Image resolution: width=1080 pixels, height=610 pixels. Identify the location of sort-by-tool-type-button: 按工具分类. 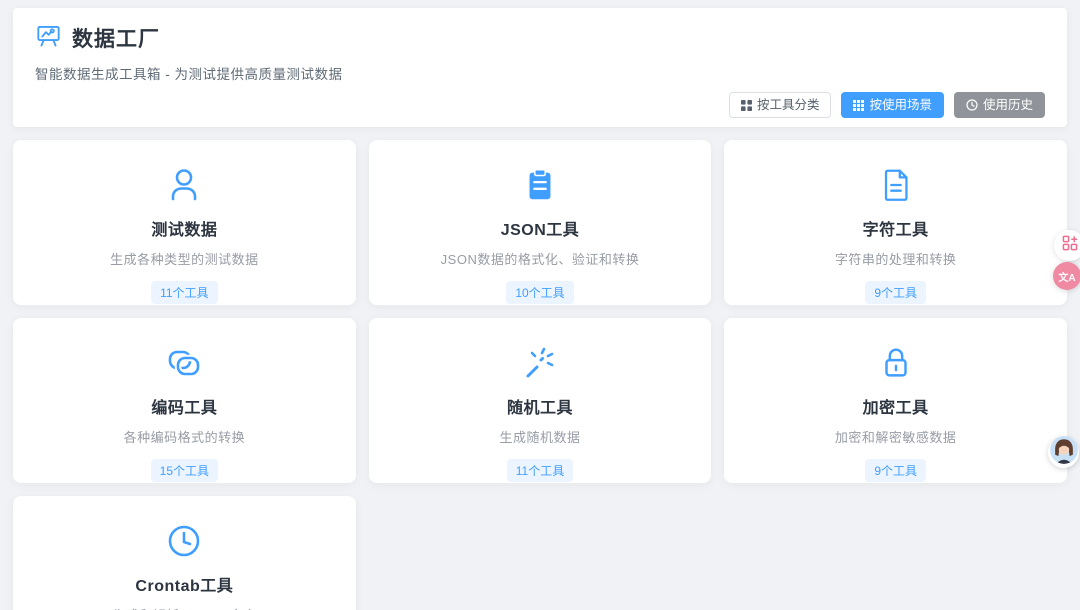
(780, 105).